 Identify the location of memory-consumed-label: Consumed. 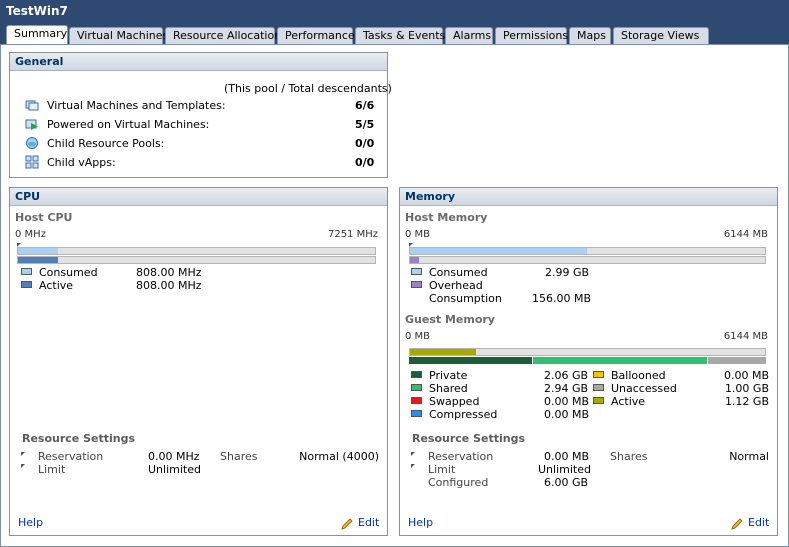
(458, 272).